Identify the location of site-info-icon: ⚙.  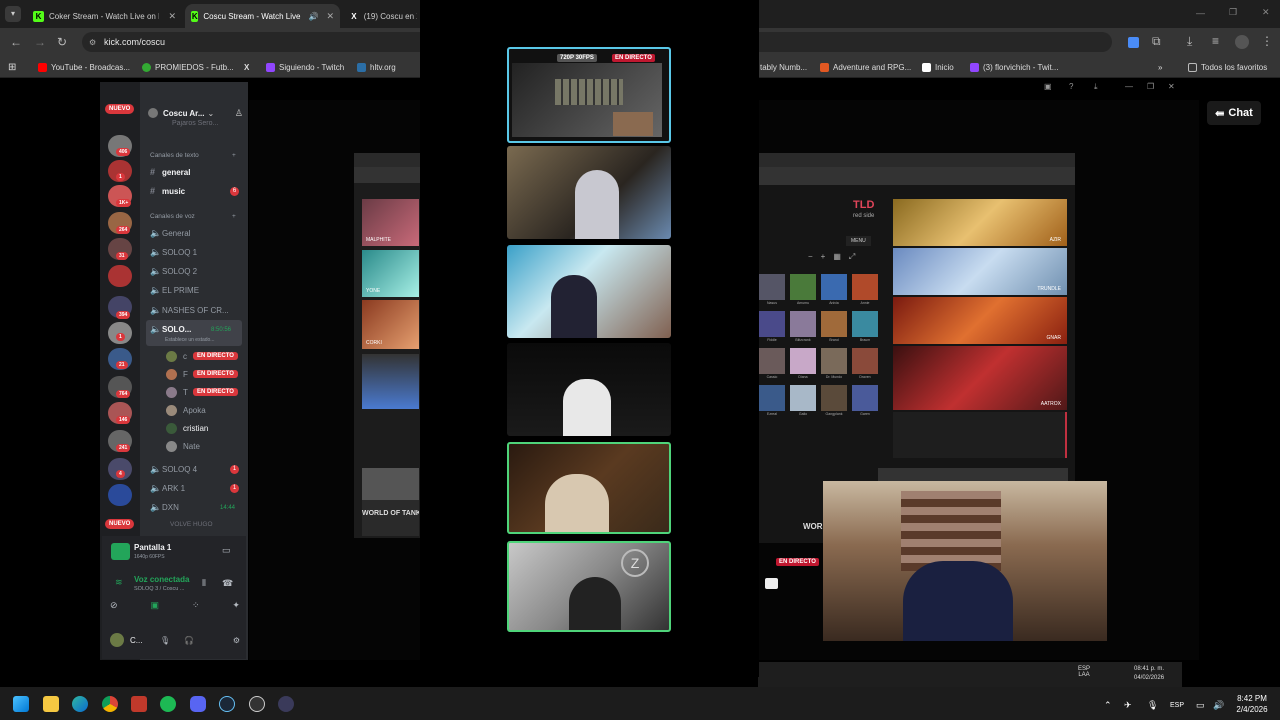
(92, 42).